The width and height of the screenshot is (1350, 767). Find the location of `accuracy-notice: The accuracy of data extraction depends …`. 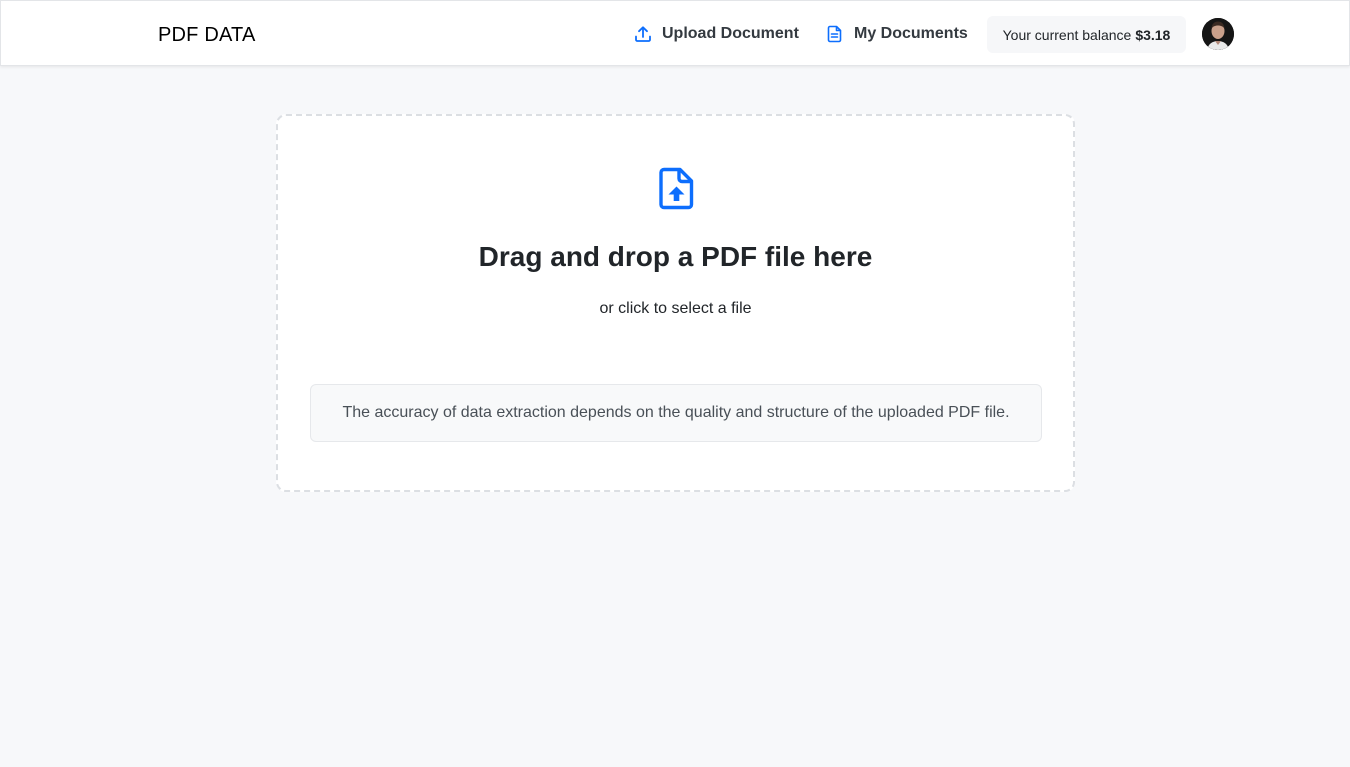

accuracy-notice: The accuracy of data extraction depends … is located at coordinates (676, 413).